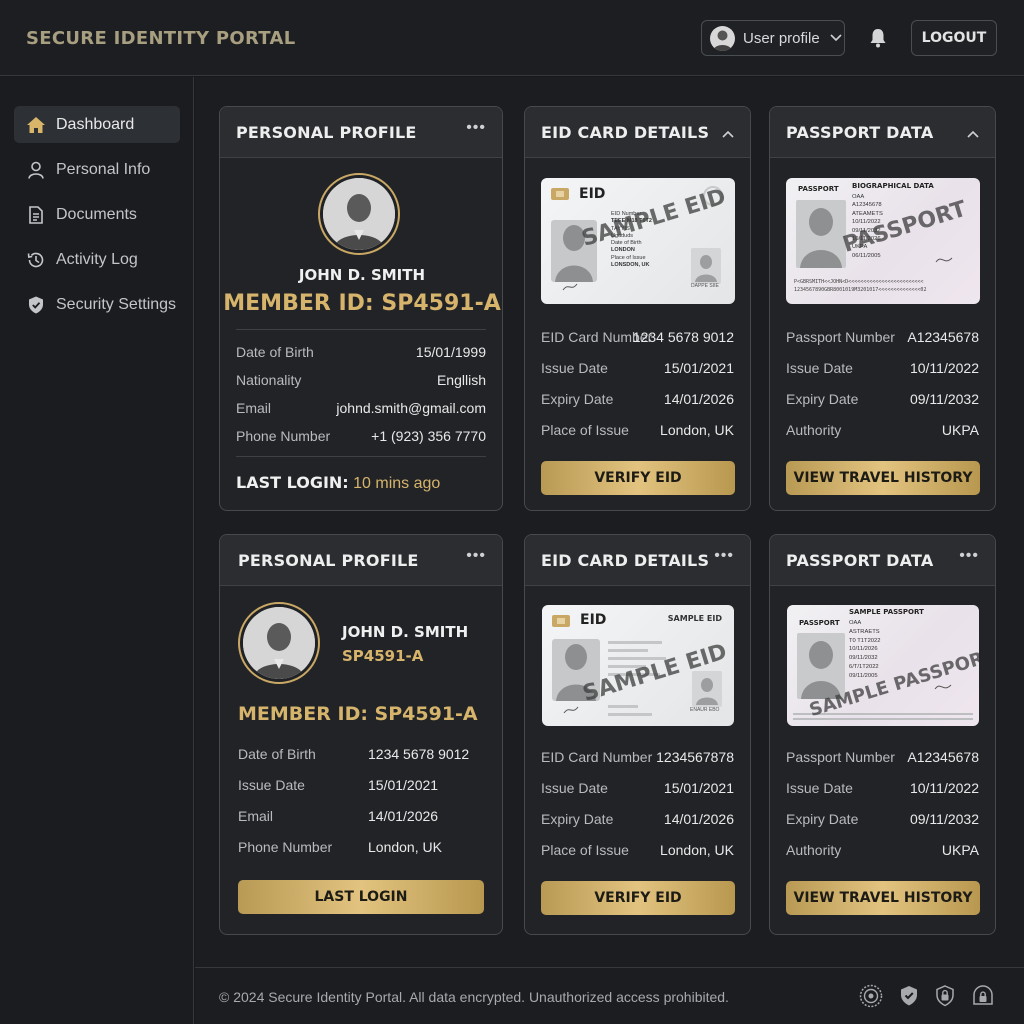 This screenshot has width=1024, height=1024. What do you see at coordinates (361, 456) in the screenshot?
I see `divider` at bounding box center [361, 456].